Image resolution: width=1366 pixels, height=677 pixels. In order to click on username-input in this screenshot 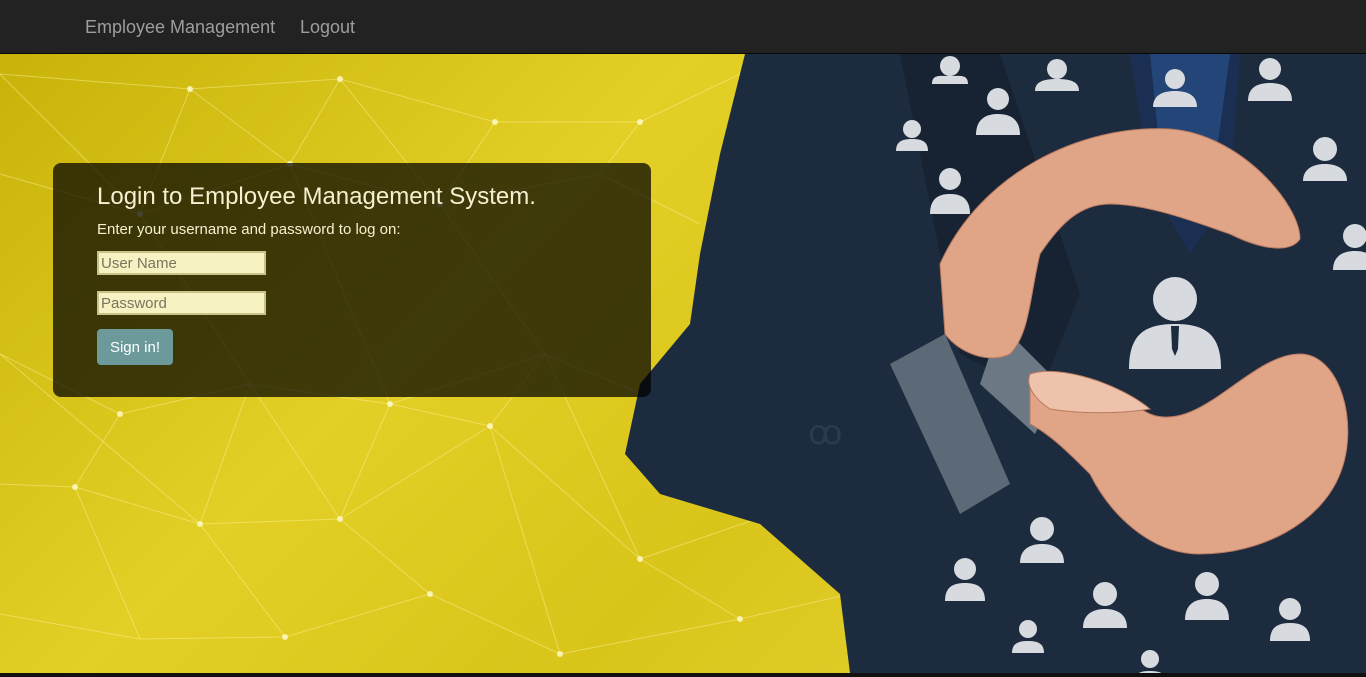, I will do `click(181, 263)`.